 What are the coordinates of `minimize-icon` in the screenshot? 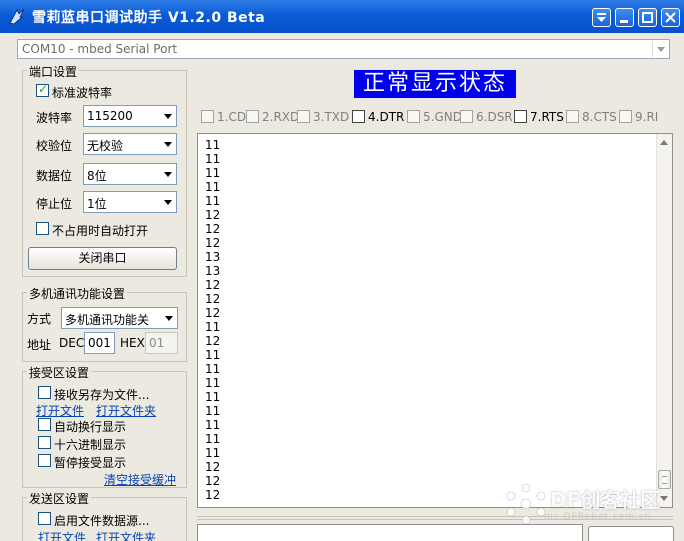 It's located at (624, 21).